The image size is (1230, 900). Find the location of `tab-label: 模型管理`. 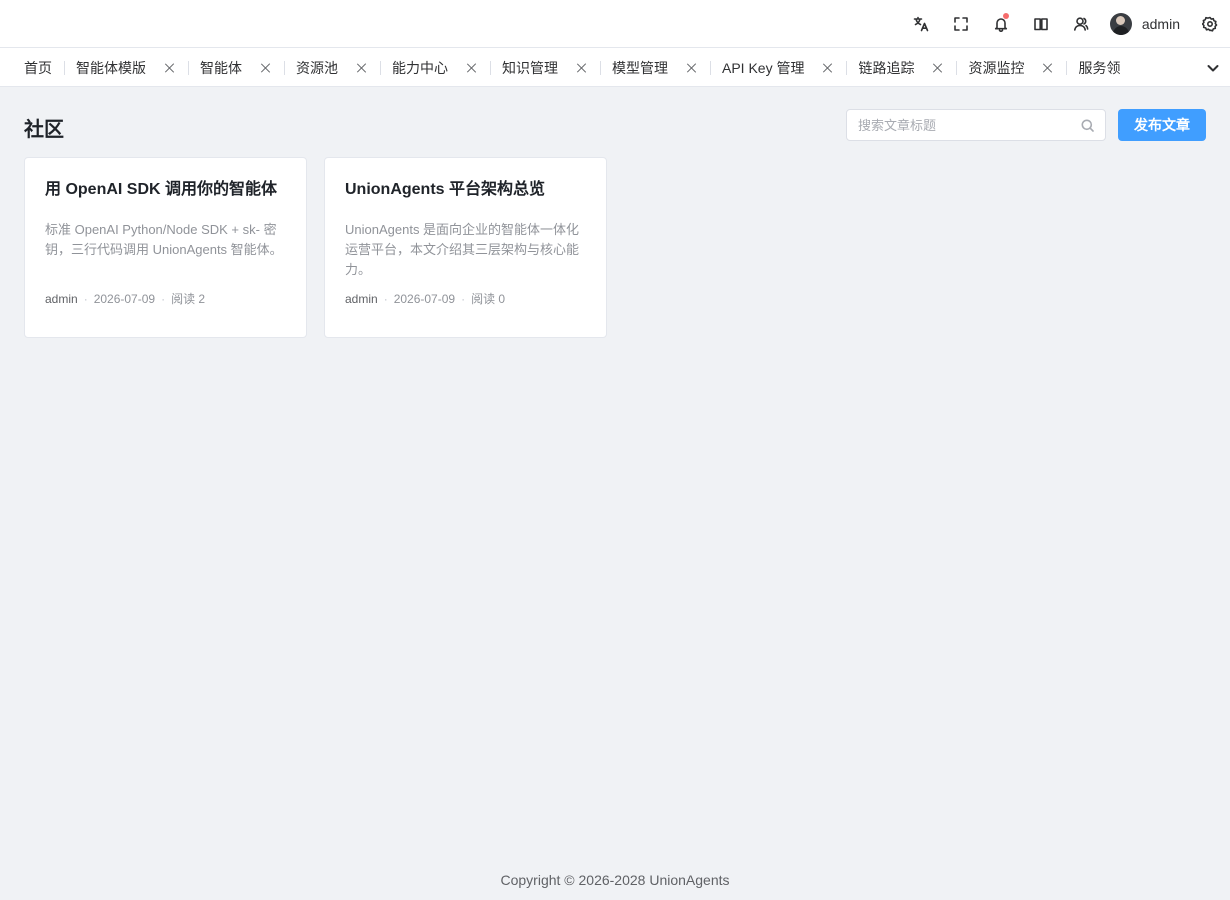

tab-label: 模型管理 is located at coordinates (640, 67).